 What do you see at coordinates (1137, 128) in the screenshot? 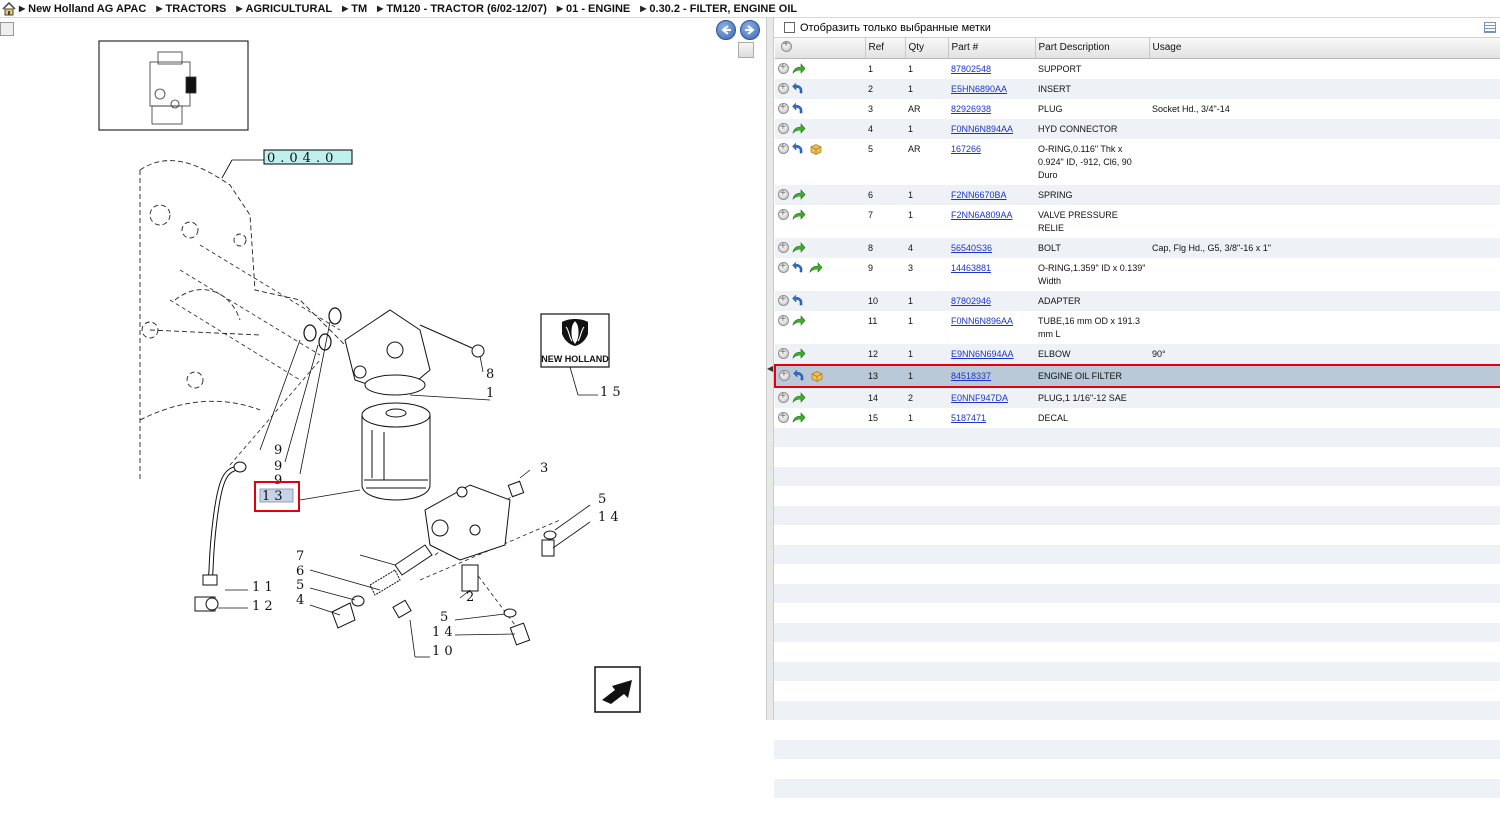
I see `table-row: 41F0NN6N894AA HYD CONNECTOR` at bounding box center [1137, 128].